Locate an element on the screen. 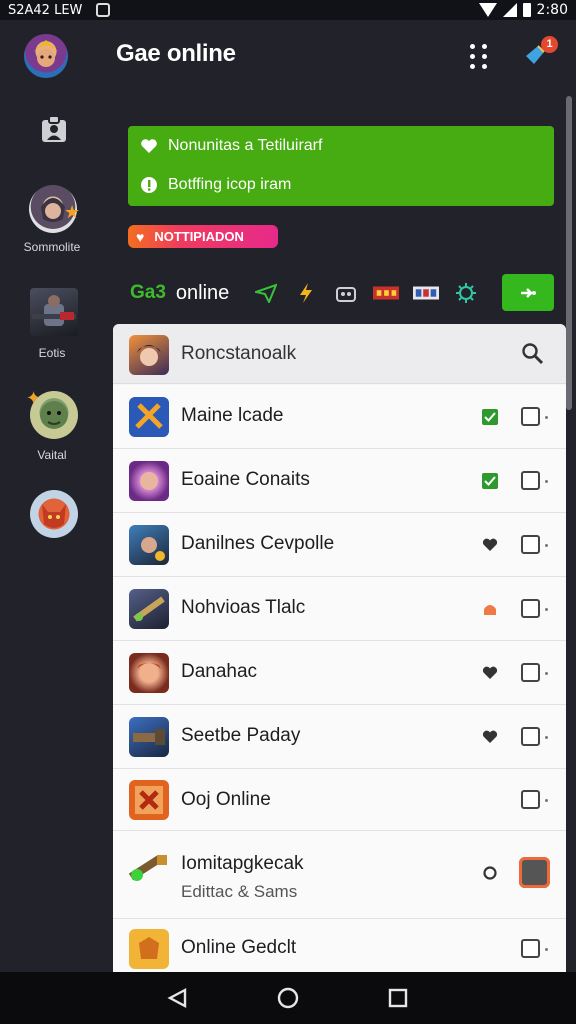 This screenshot has height=1024, width=576. toggle-filled-checkbox is located at coordinates (534, 872).